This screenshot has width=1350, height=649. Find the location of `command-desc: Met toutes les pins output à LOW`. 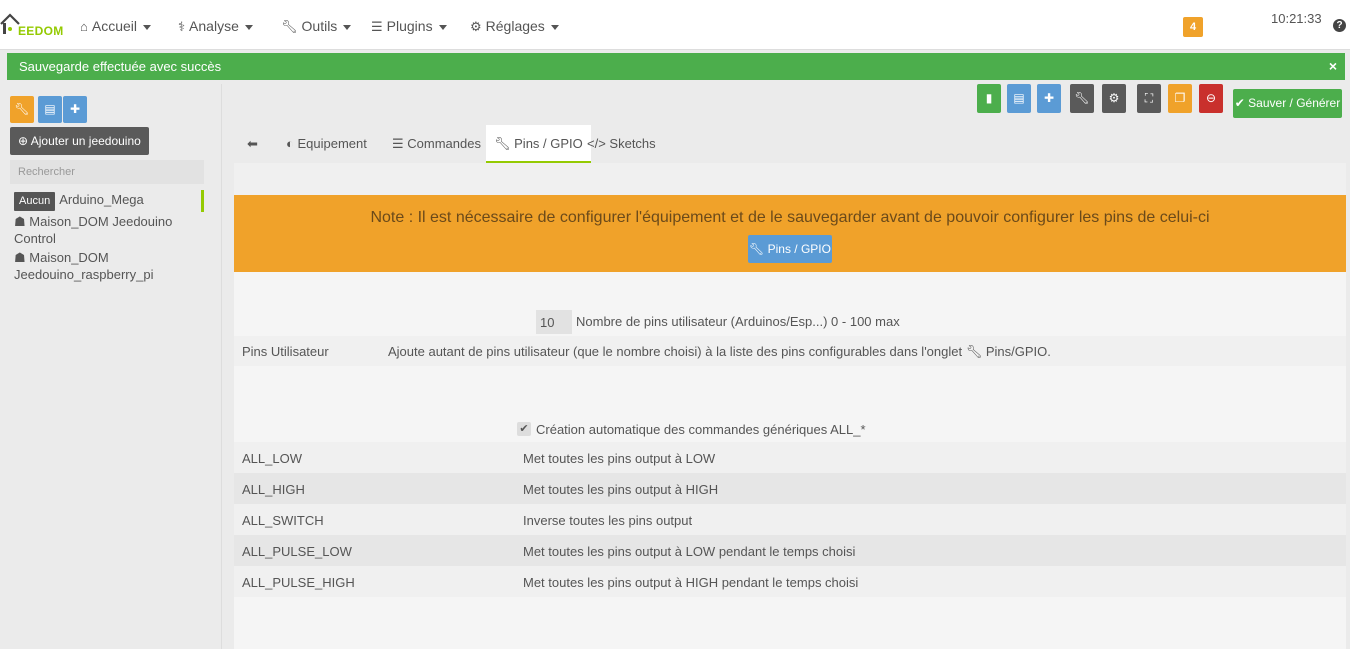

command-desc: Met toutes les pins output à LOW is located at coordinates (619, 458).